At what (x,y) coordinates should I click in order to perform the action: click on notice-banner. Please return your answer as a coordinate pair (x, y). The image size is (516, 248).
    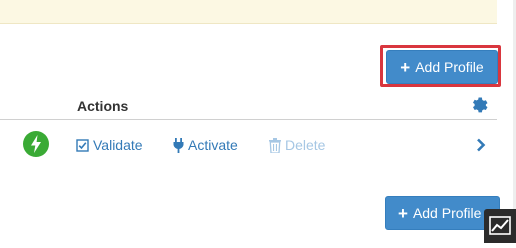
    Looking at the image, I should click on (248, 12).